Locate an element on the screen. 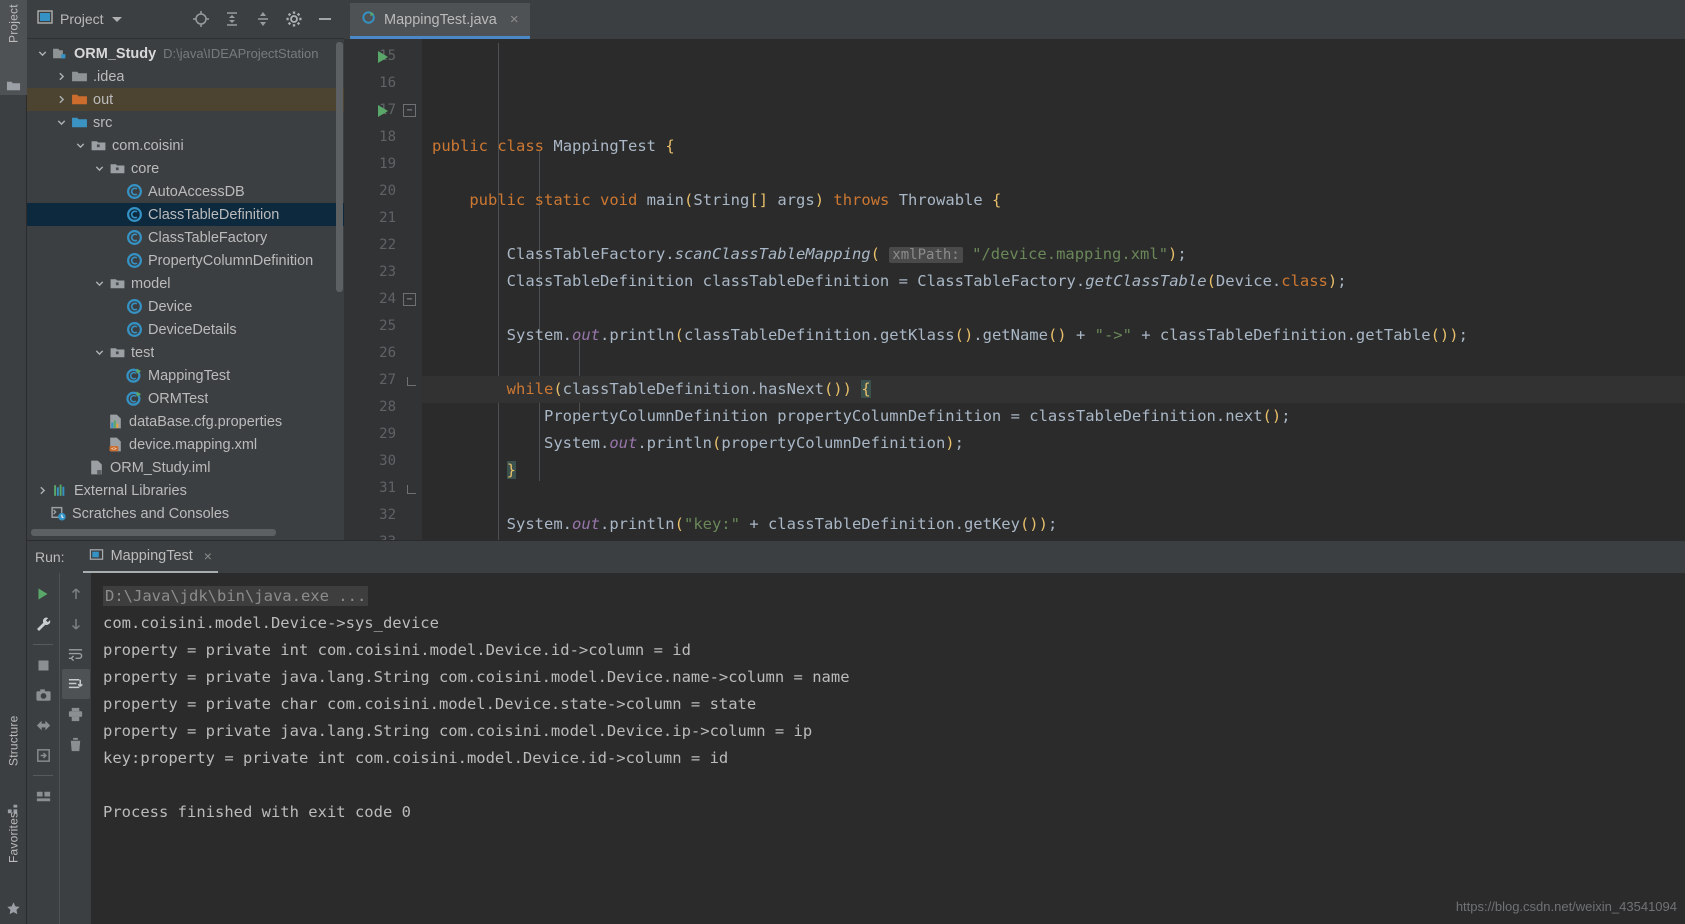 The height and width of the screenshot is (924, 1685). tree-node-classtabledefinition: ClassTableDefinition is located at coordinates (185, 214).